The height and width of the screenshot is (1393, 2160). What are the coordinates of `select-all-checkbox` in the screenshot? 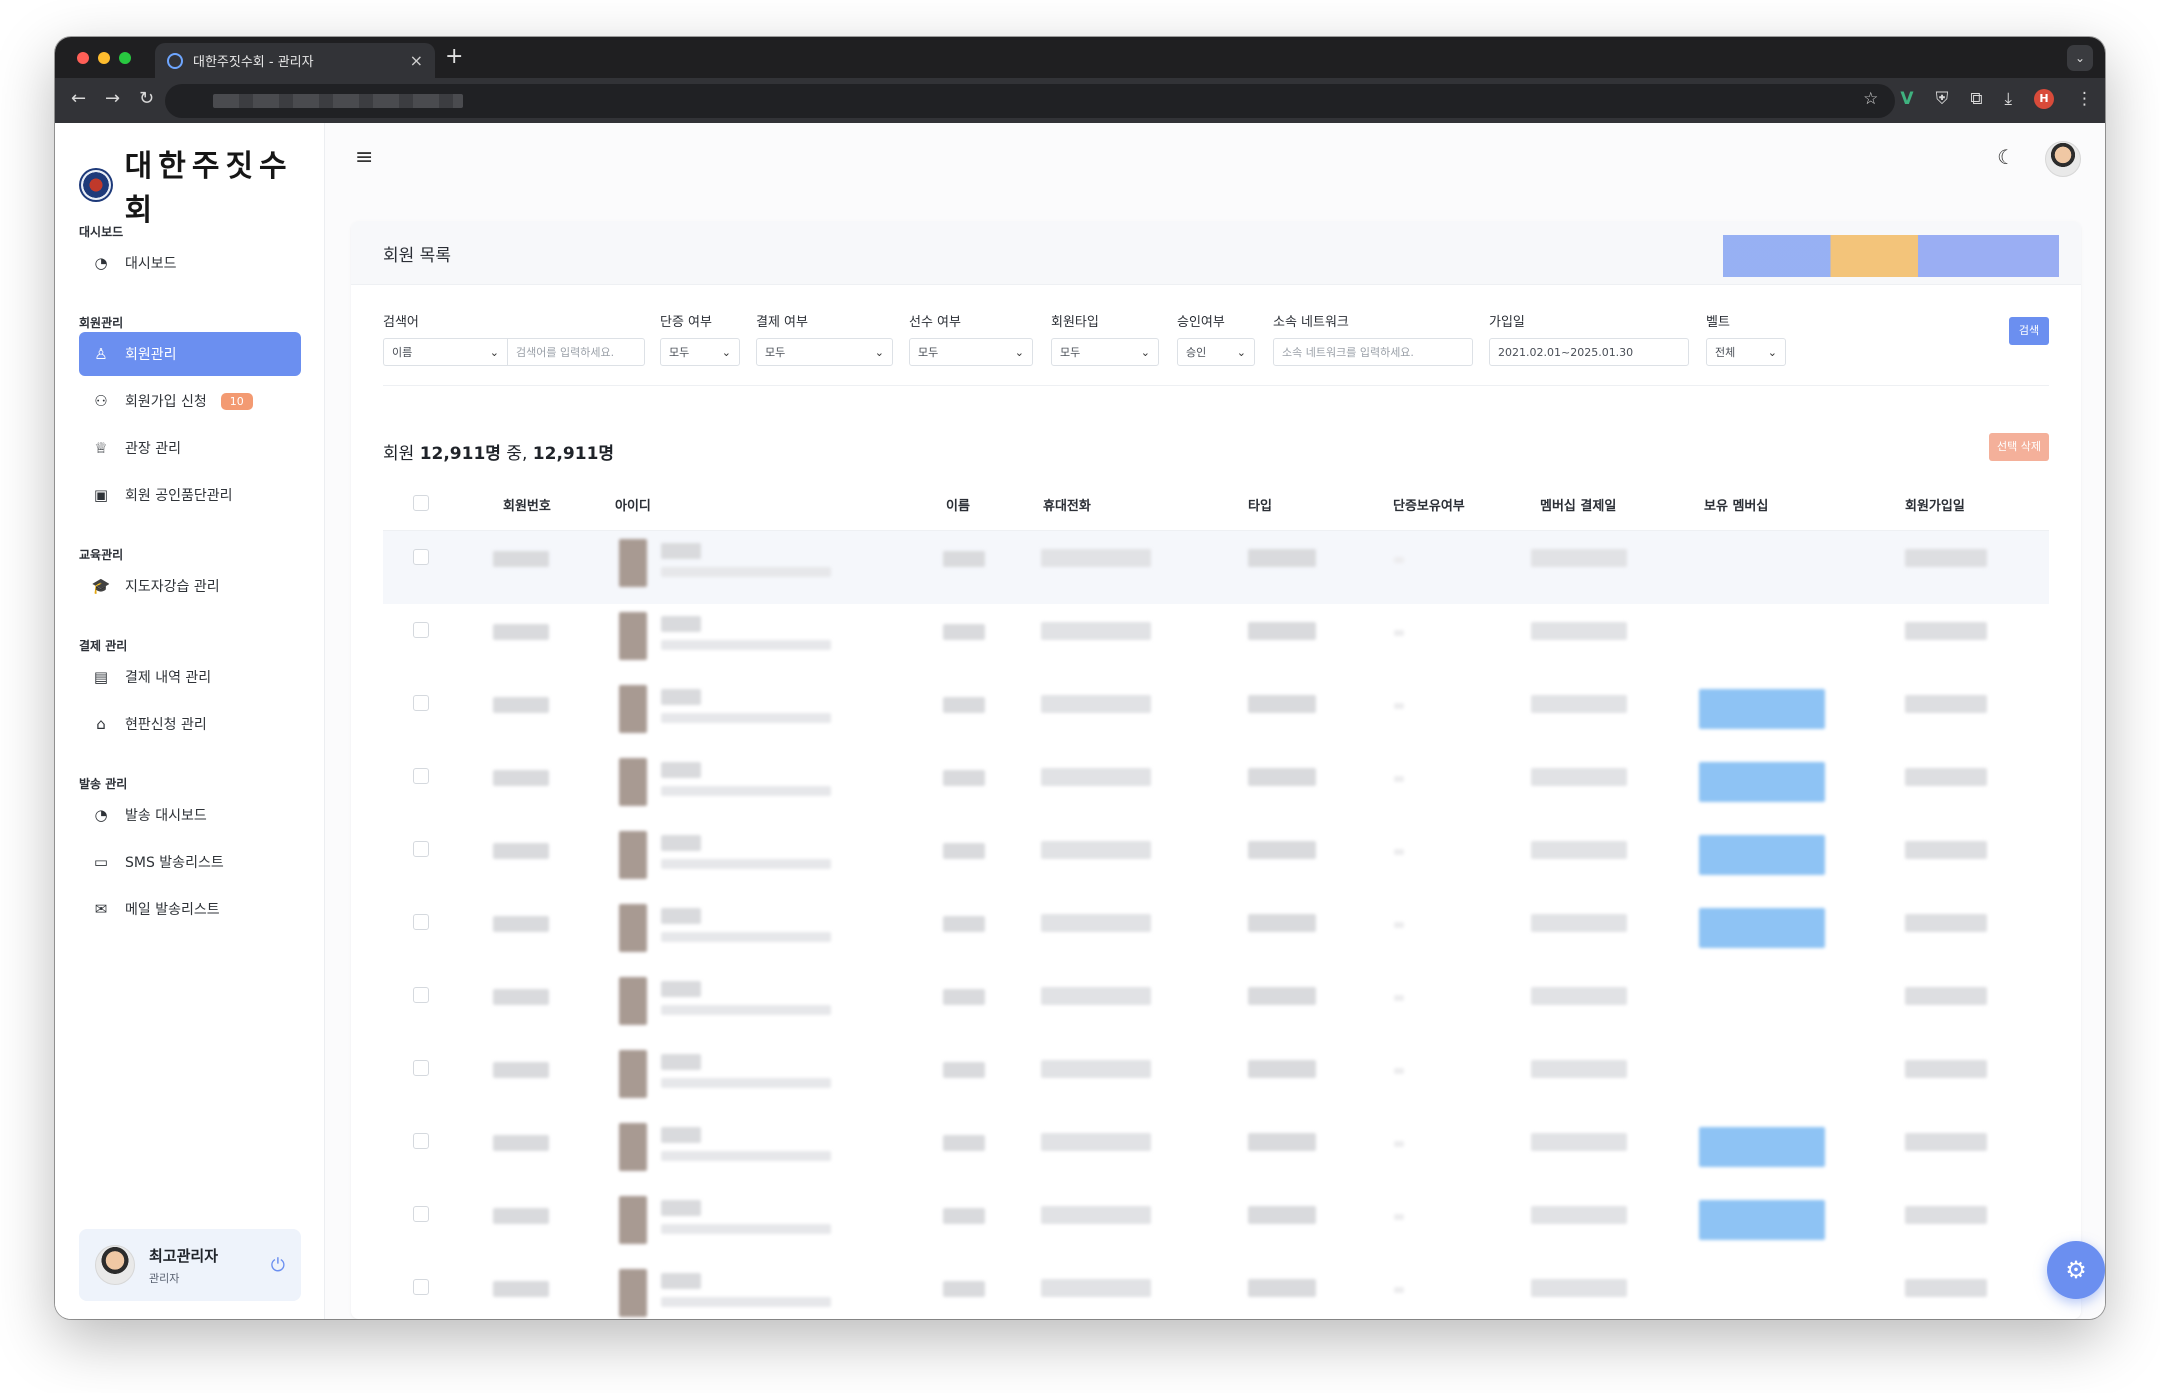 It's located at (421, 503).